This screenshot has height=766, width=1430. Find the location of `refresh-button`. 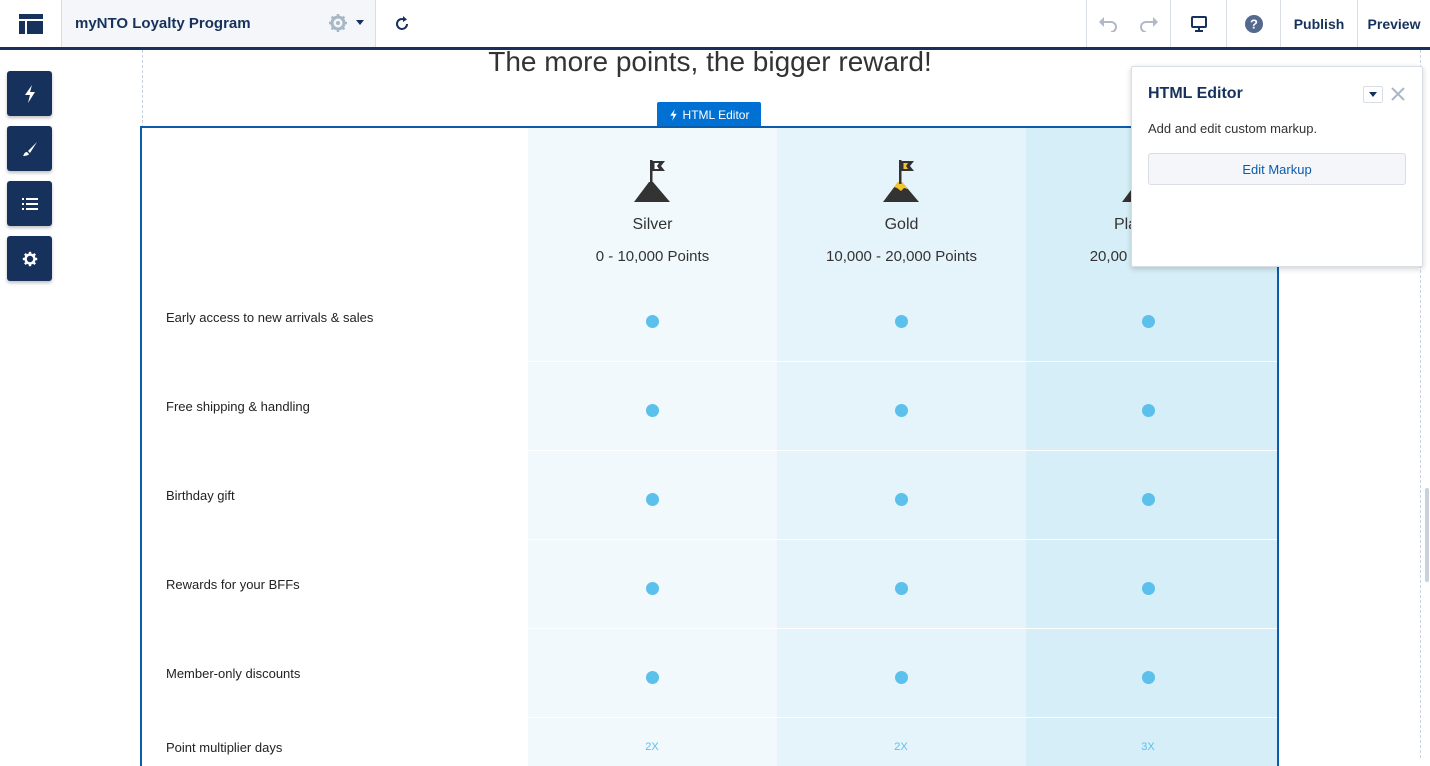

refresh-button is located at coordinates (402, 23).